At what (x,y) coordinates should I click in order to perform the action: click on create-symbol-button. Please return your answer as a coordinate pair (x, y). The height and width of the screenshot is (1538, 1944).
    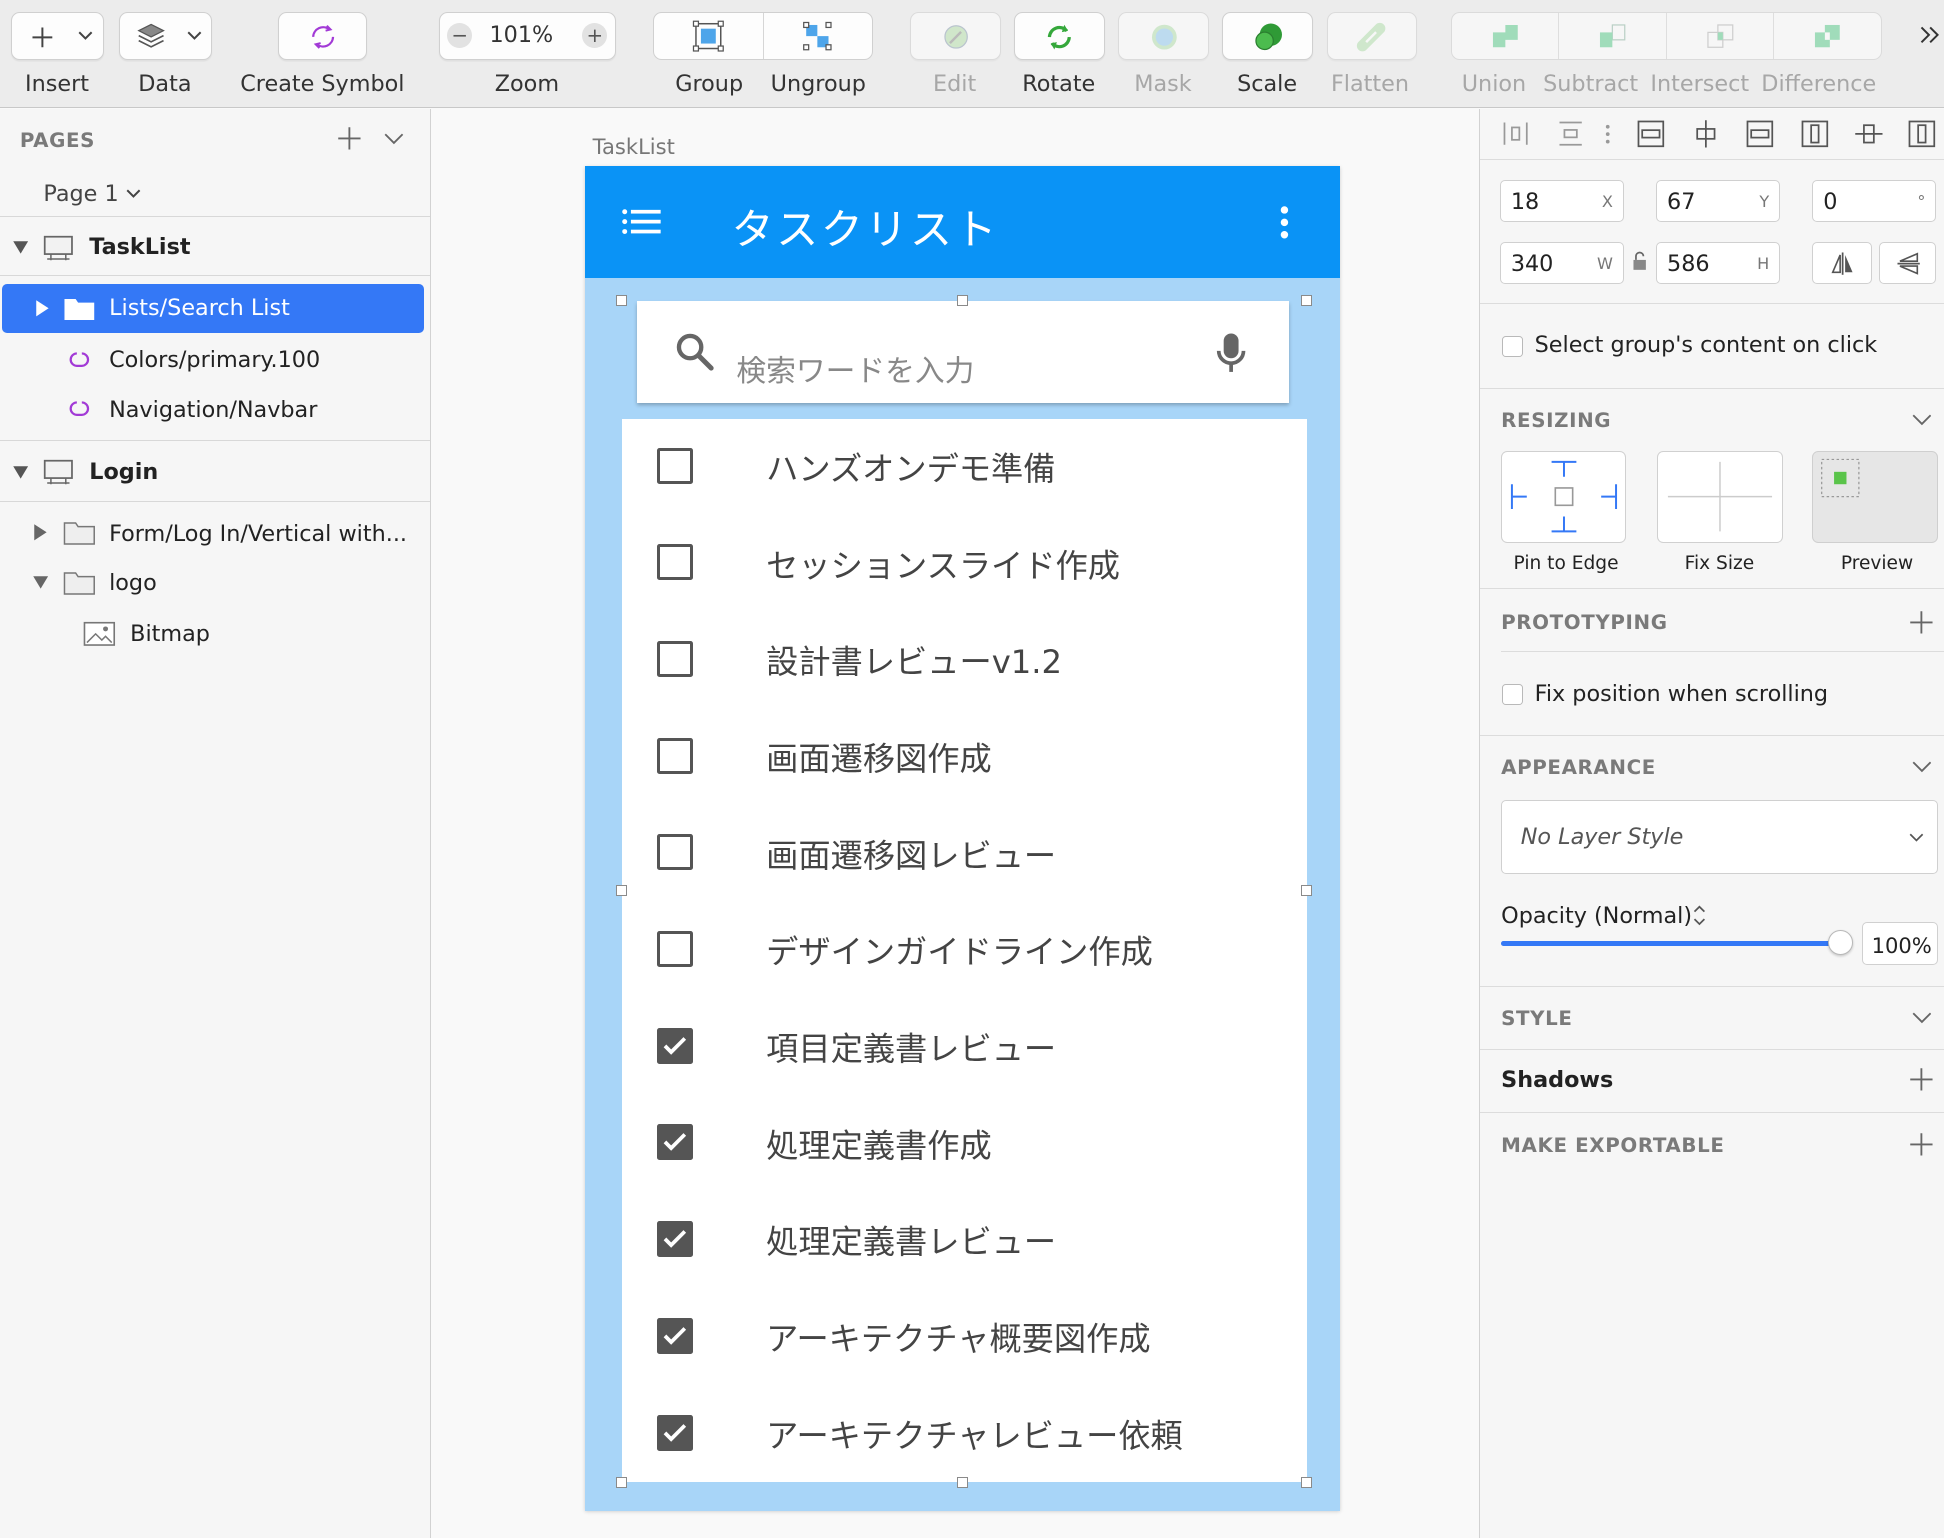
    Looking at the image, I should click on (322, 36).